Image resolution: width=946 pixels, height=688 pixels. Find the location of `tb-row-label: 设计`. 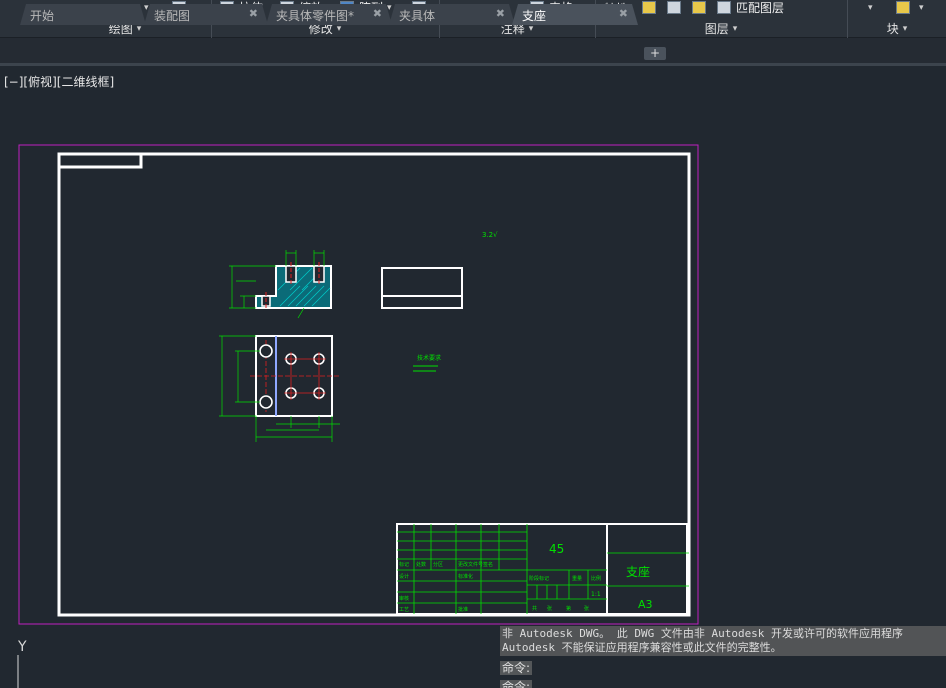

tb-row-label: 设计 is located at coordinates (404, 576).